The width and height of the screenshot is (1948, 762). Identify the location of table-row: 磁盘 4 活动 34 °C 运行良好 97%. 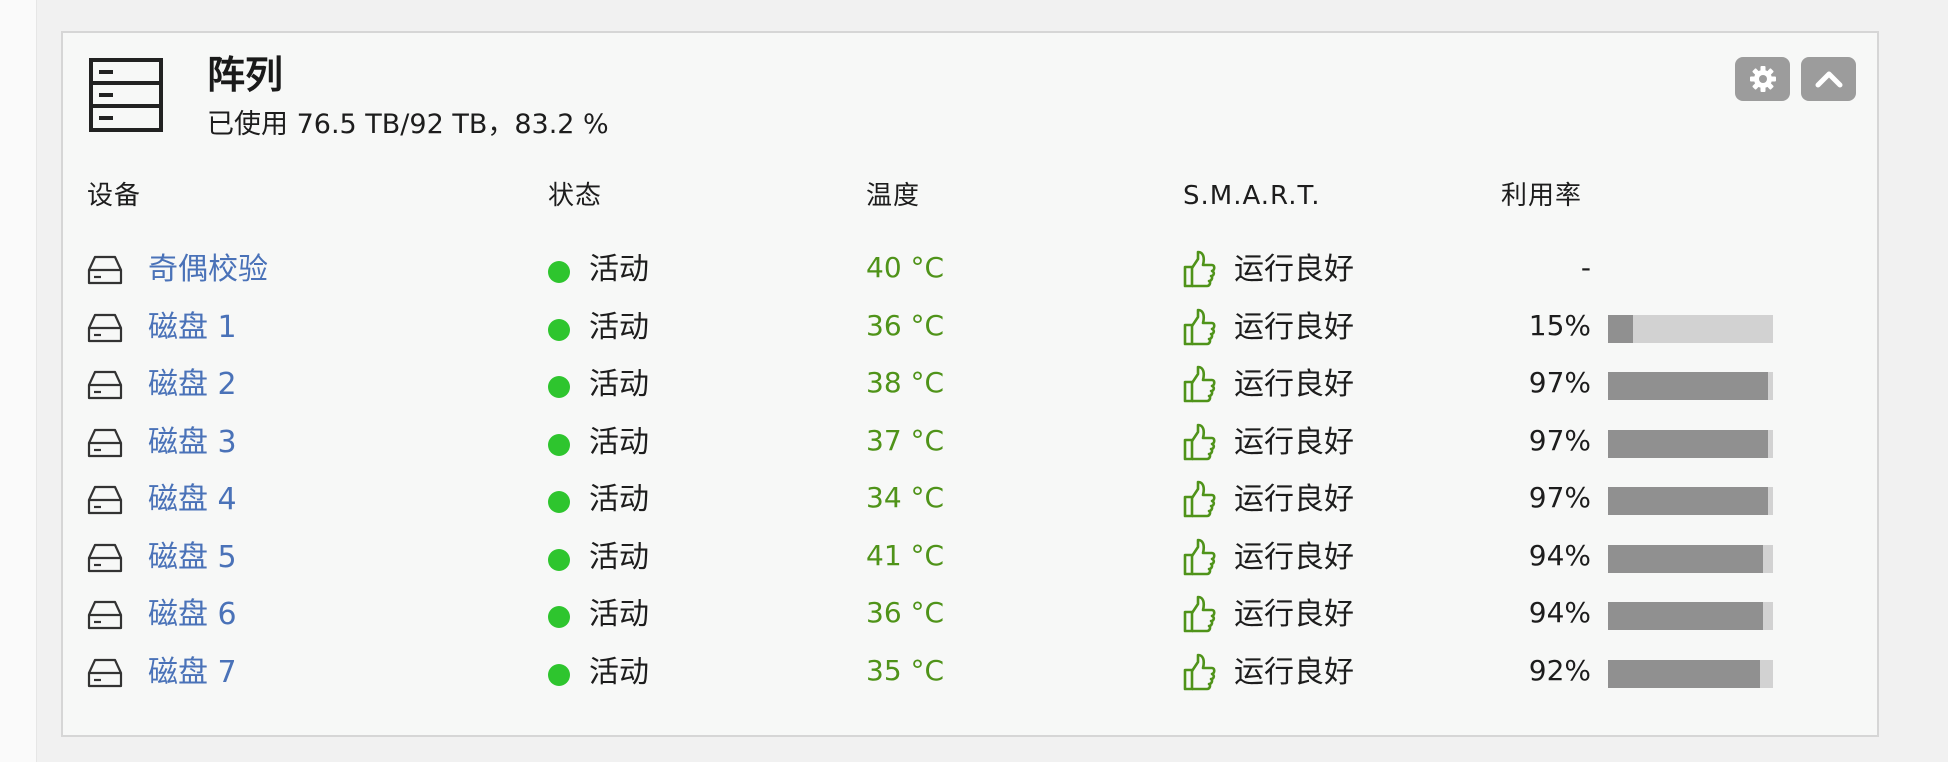
(970, 500).